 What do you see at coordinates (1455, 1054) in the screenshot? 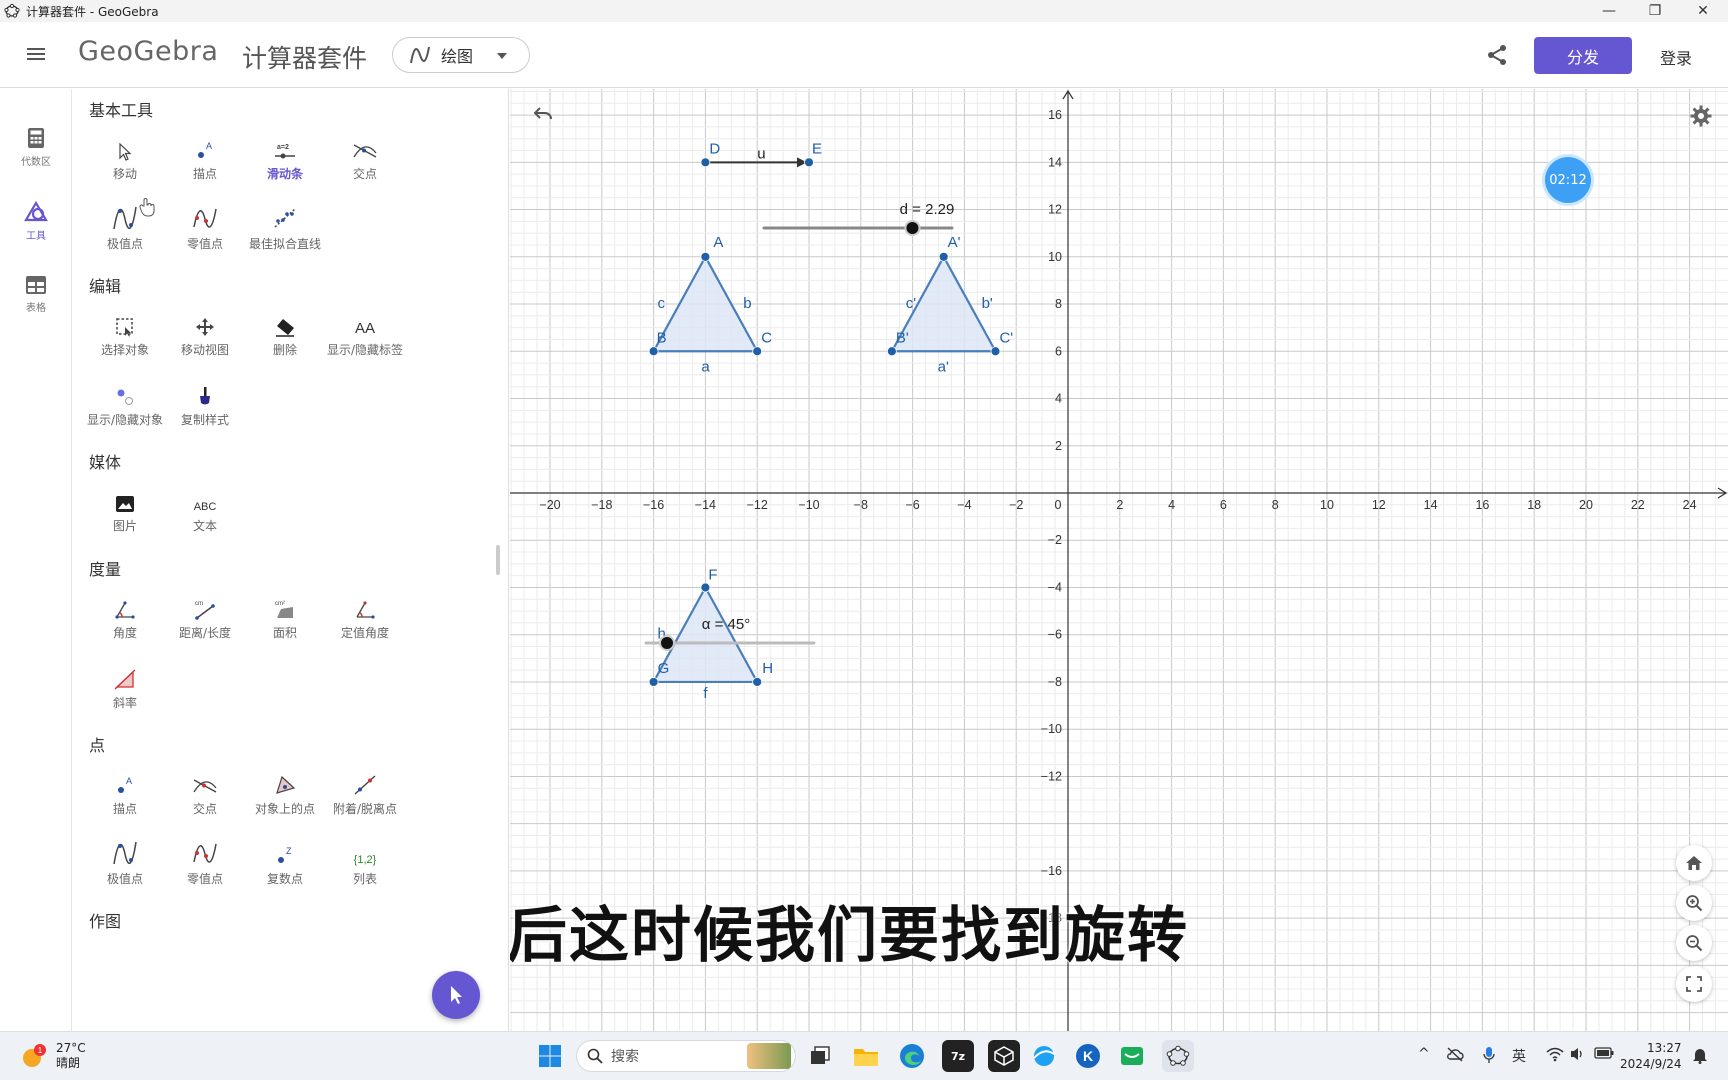
I see `cloud-off-icon` at bounding box center [1455, 1054].